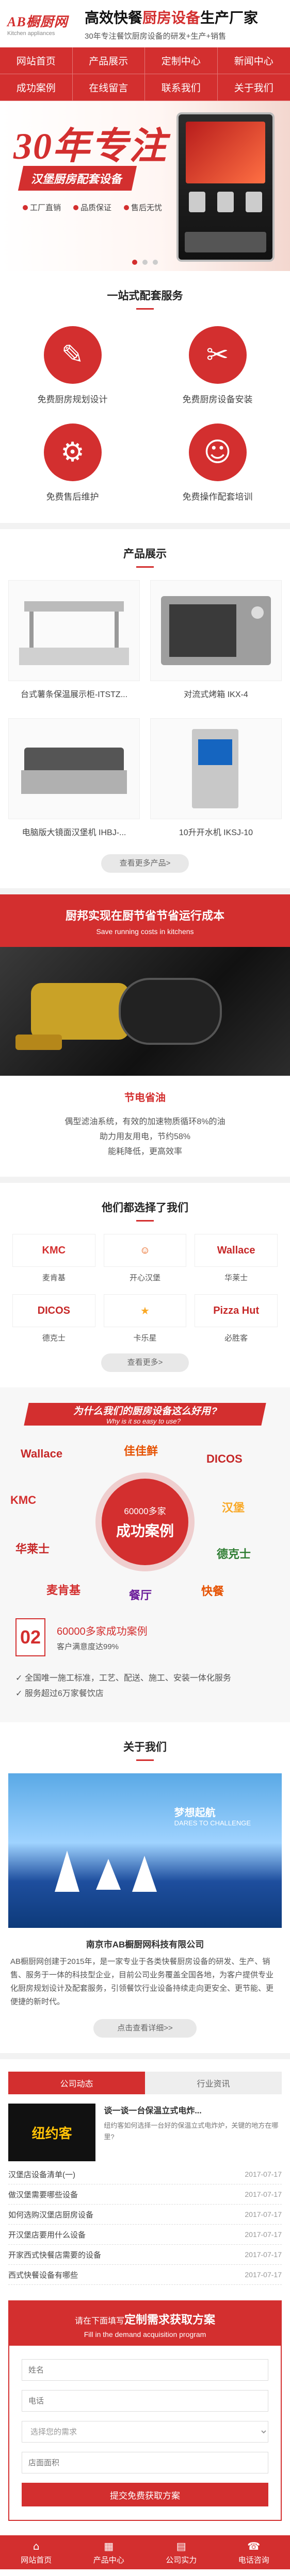 The width and height of the screenshot is (290, 2576). Describe the element at coordinates (217, 365) in the screenshot. I see `service-item: ✂ 免费厨房设备安装` at that location.